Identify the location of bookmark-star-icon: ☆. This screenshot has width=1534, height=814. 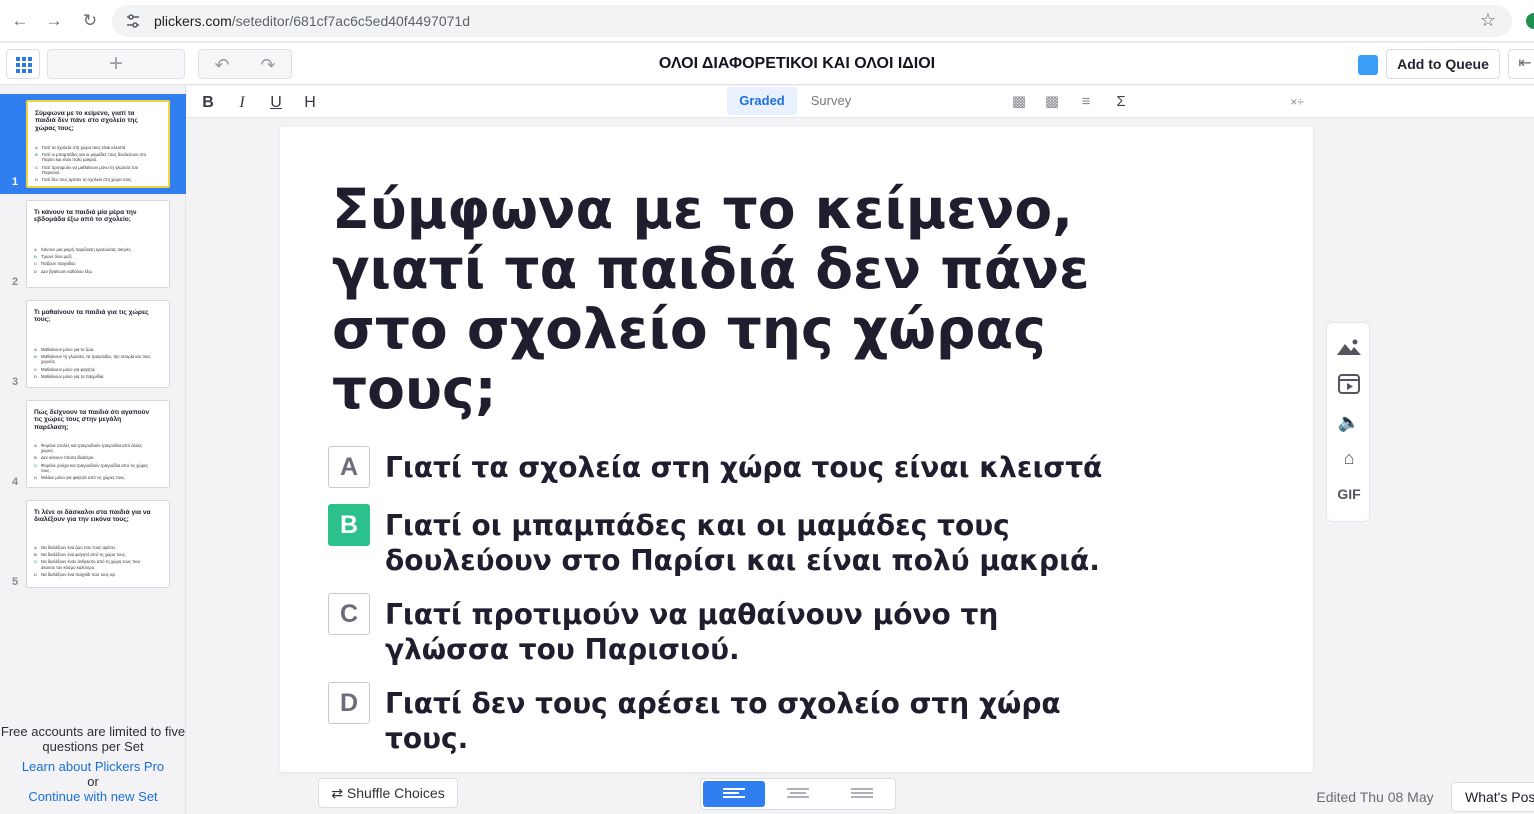
(1488, 20).